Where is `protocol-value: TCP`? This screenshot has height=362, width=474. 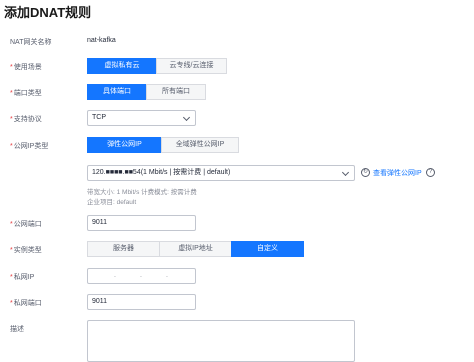
protocol-value: TCP is located at coordinates (99, 117).